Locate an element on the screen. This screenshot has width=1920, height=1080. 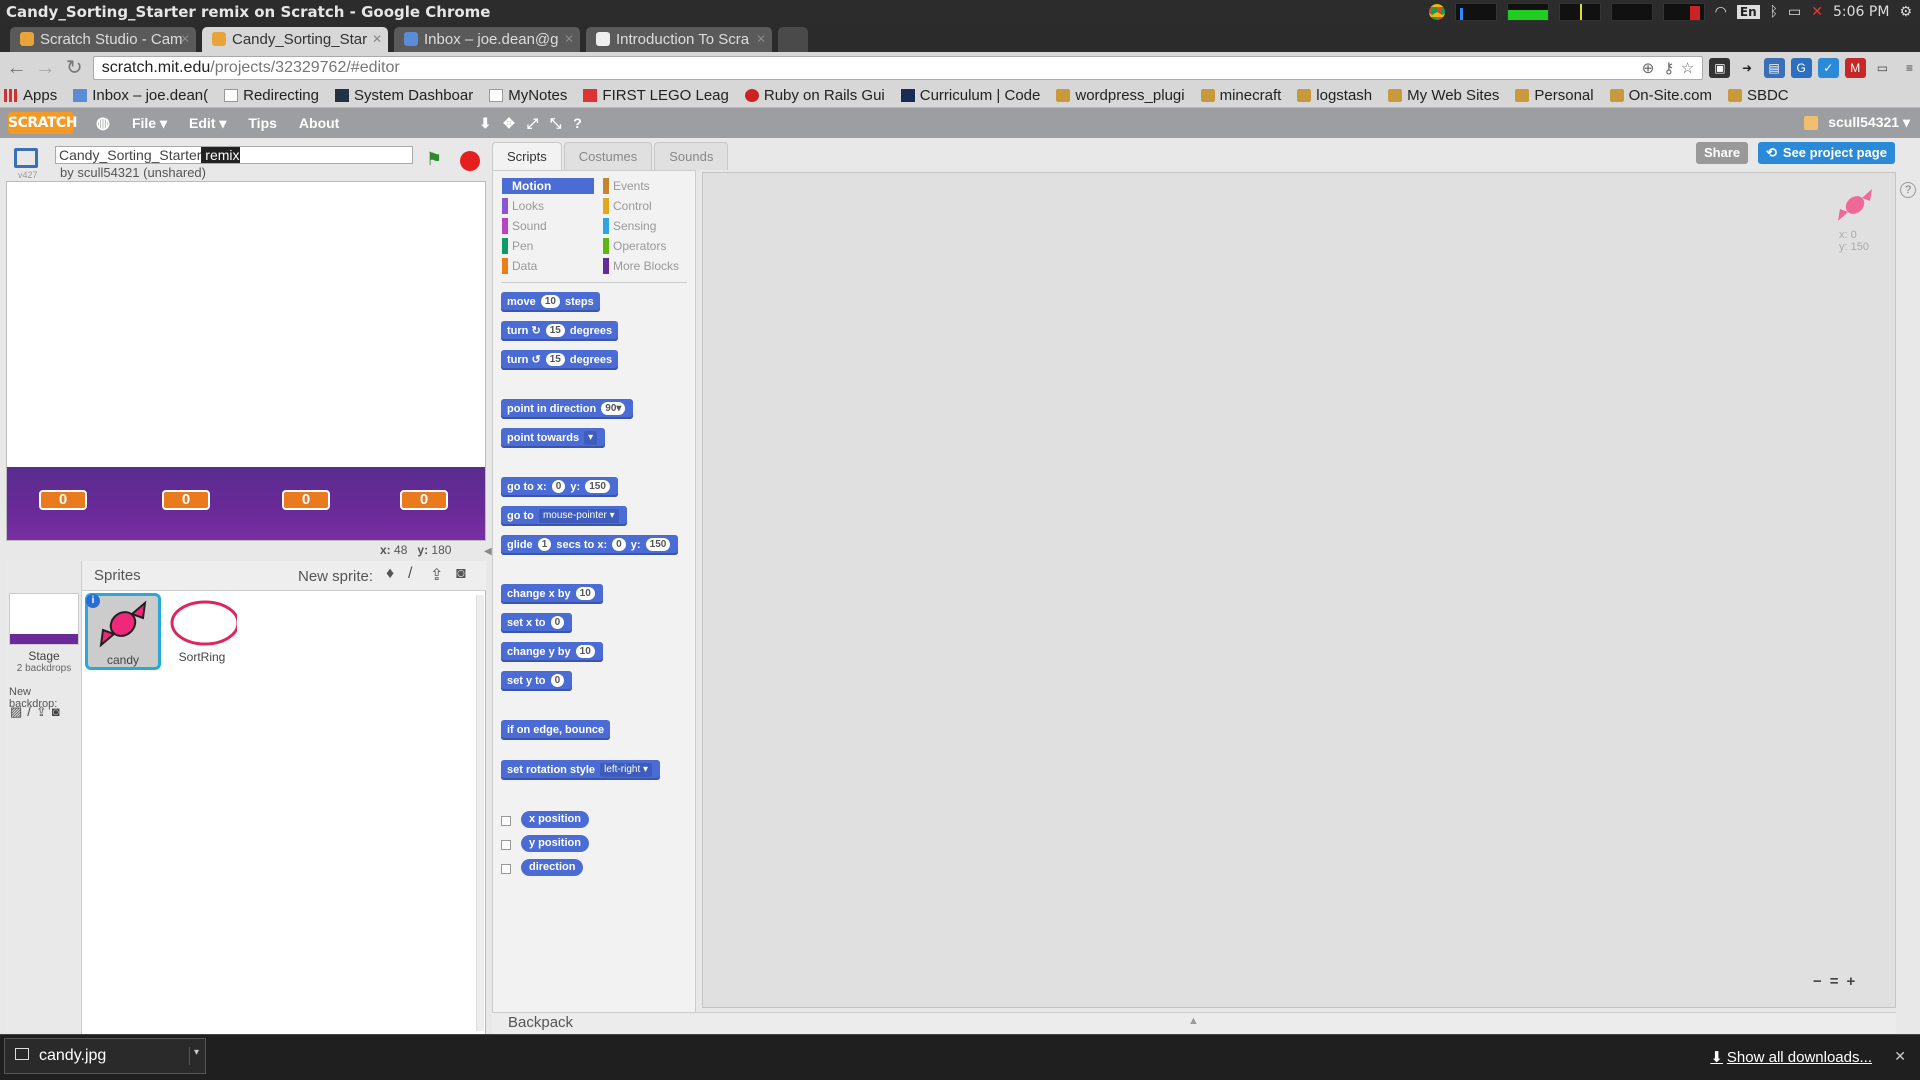
block-goto-xy: go to x: 0 y: 150 is located at coordinates (559, 487).